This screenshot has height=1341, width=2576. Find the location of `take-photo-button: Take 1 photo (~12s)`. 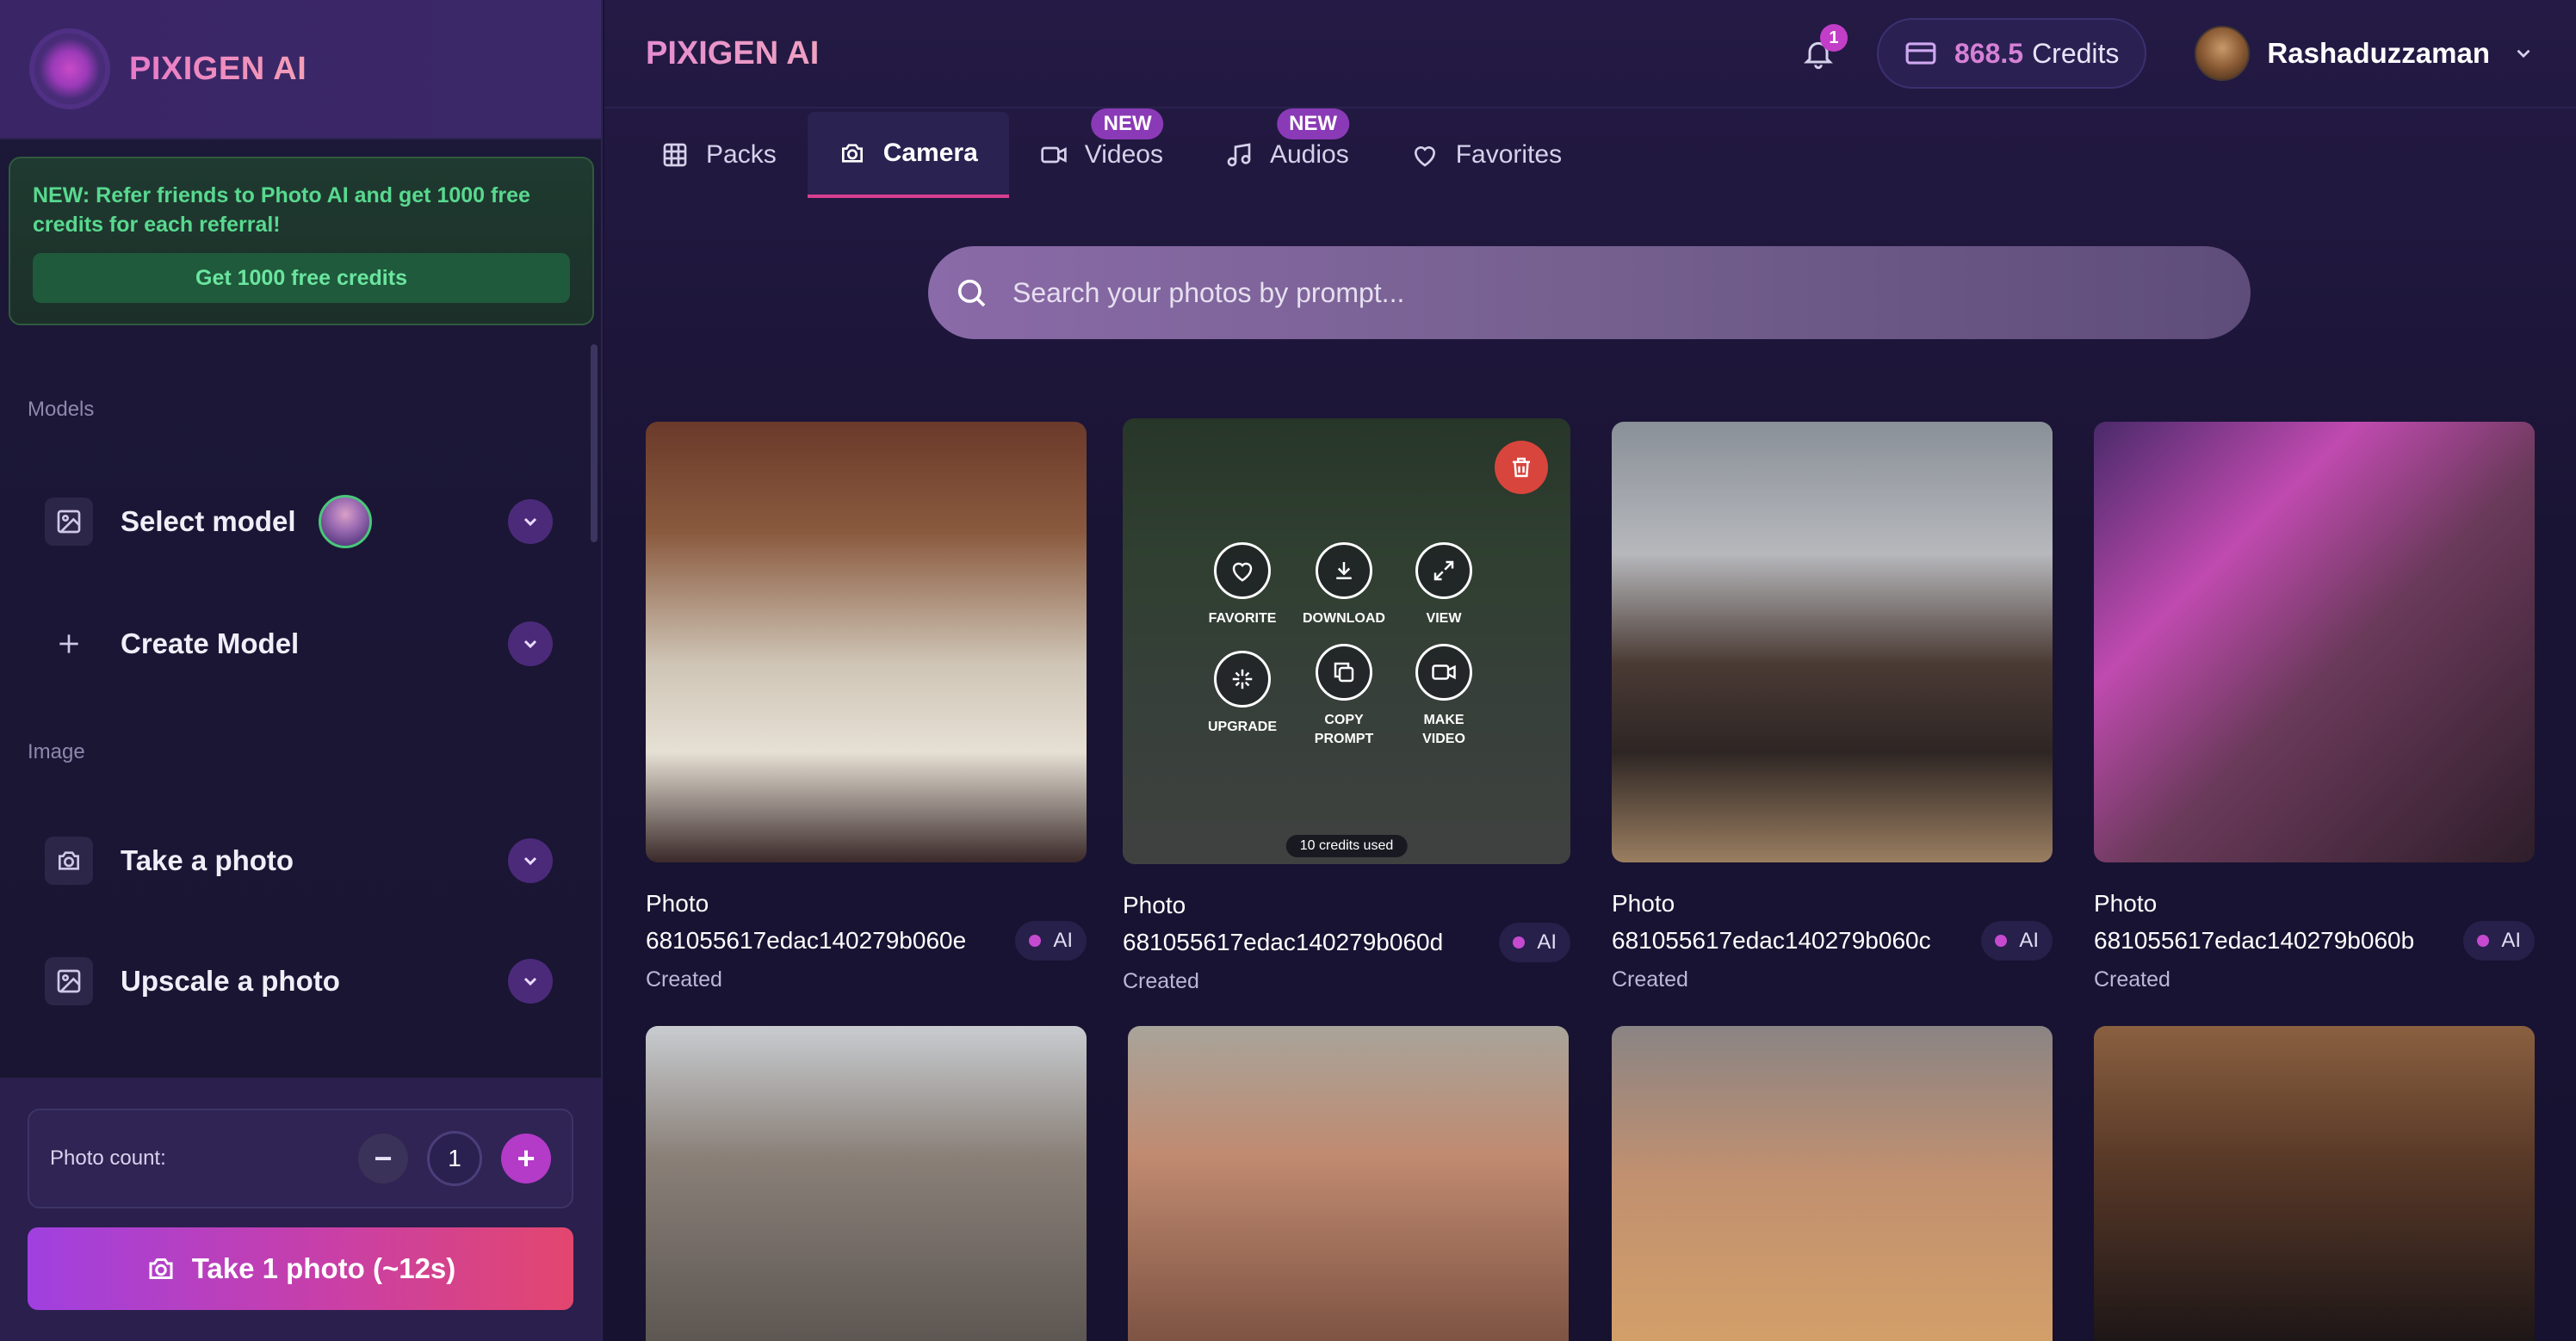

take-photo-button: Take 1 photo (~12s) is located at coordinates (301, 1268).